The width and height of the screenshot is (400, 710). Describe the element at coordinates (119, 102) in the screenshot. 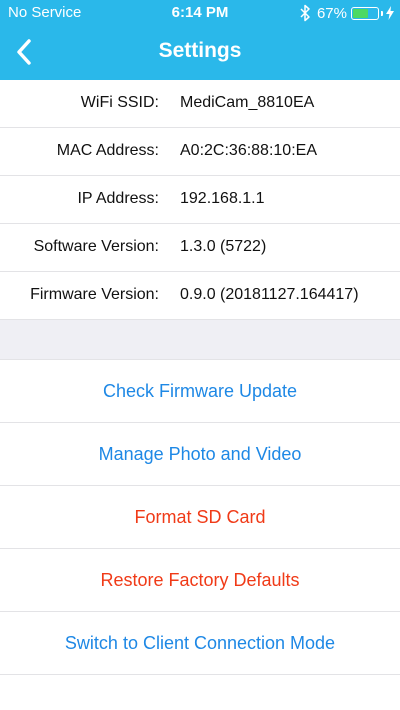

I see `info-label: WiFi SSID:` at that location.